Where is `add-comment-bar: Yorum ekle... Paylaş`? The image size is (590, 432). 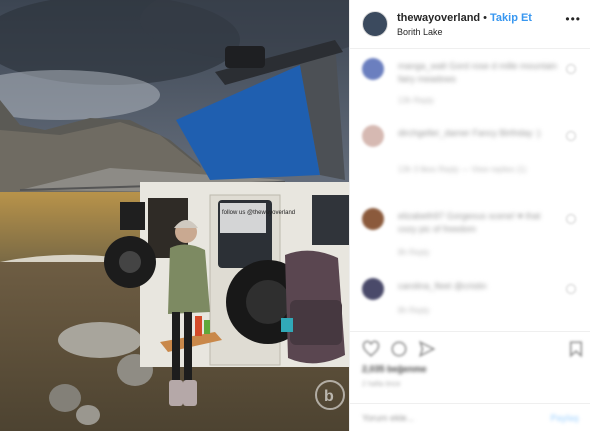
add-comment-bar: Yorum ekle... Paylaş is located at coordinates (470, 417).